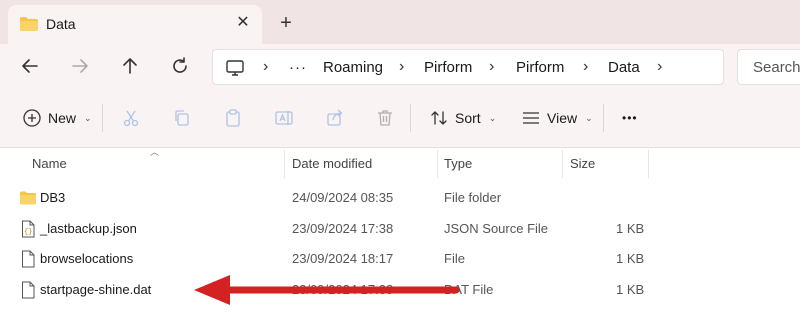 Image resolution: width=800 pixels, height=322 pixels. I want to click on file-type: File, so click(454, 258).